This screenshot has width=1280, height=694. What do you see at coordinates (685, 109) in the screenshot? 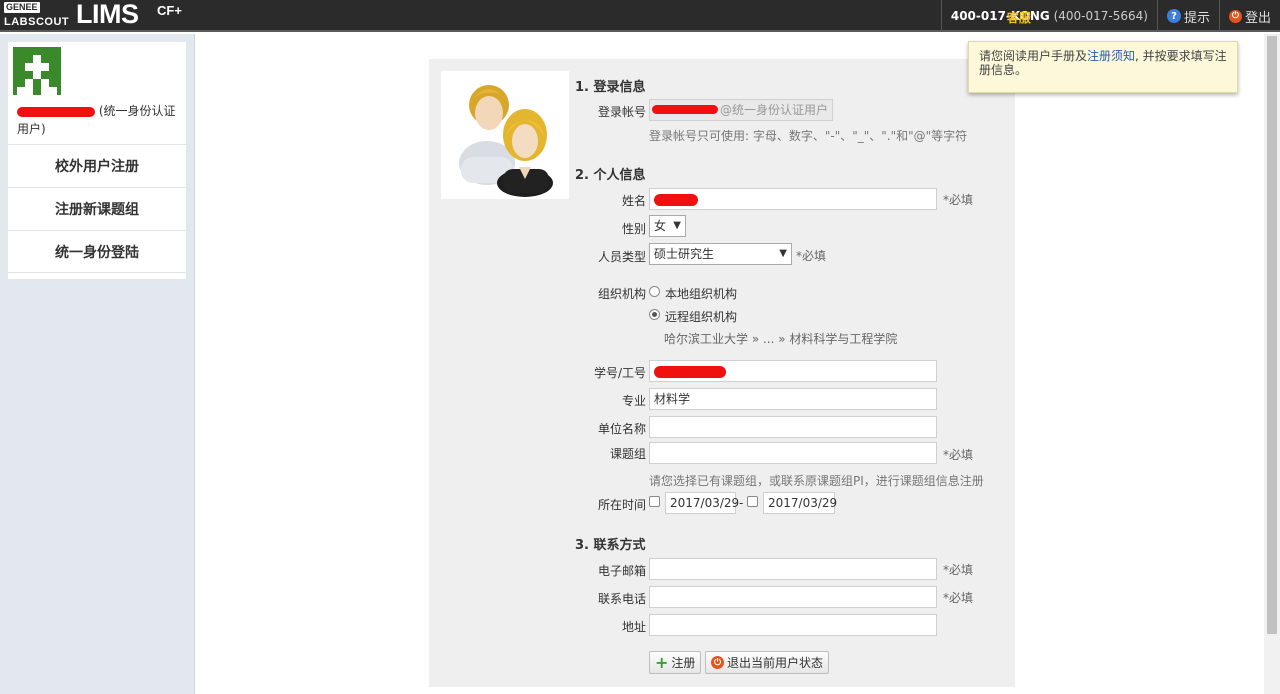
I see `redacted-account` at bounding box center [685, 109].